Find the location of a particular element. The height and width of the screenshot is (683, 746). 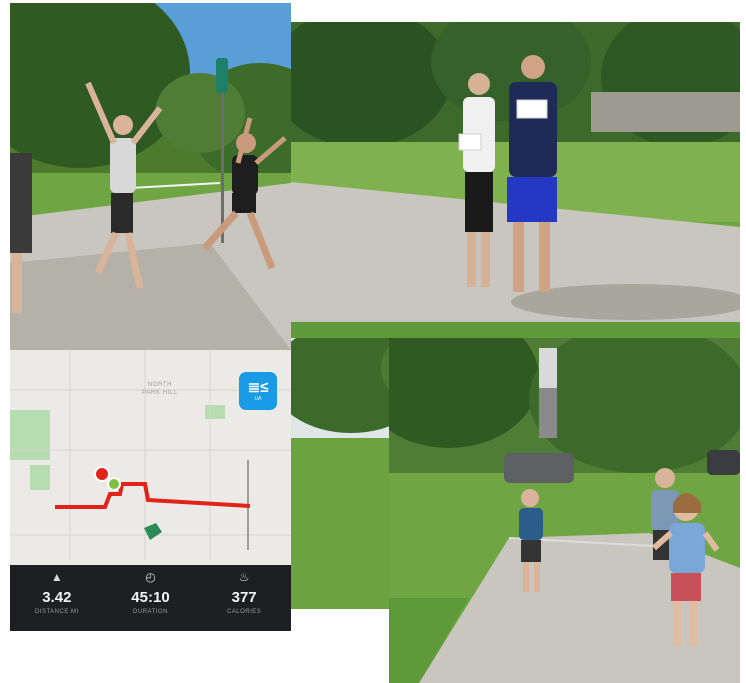

stat-calories: ♨ 377 CALORIES is located at coordinates (244, 592).